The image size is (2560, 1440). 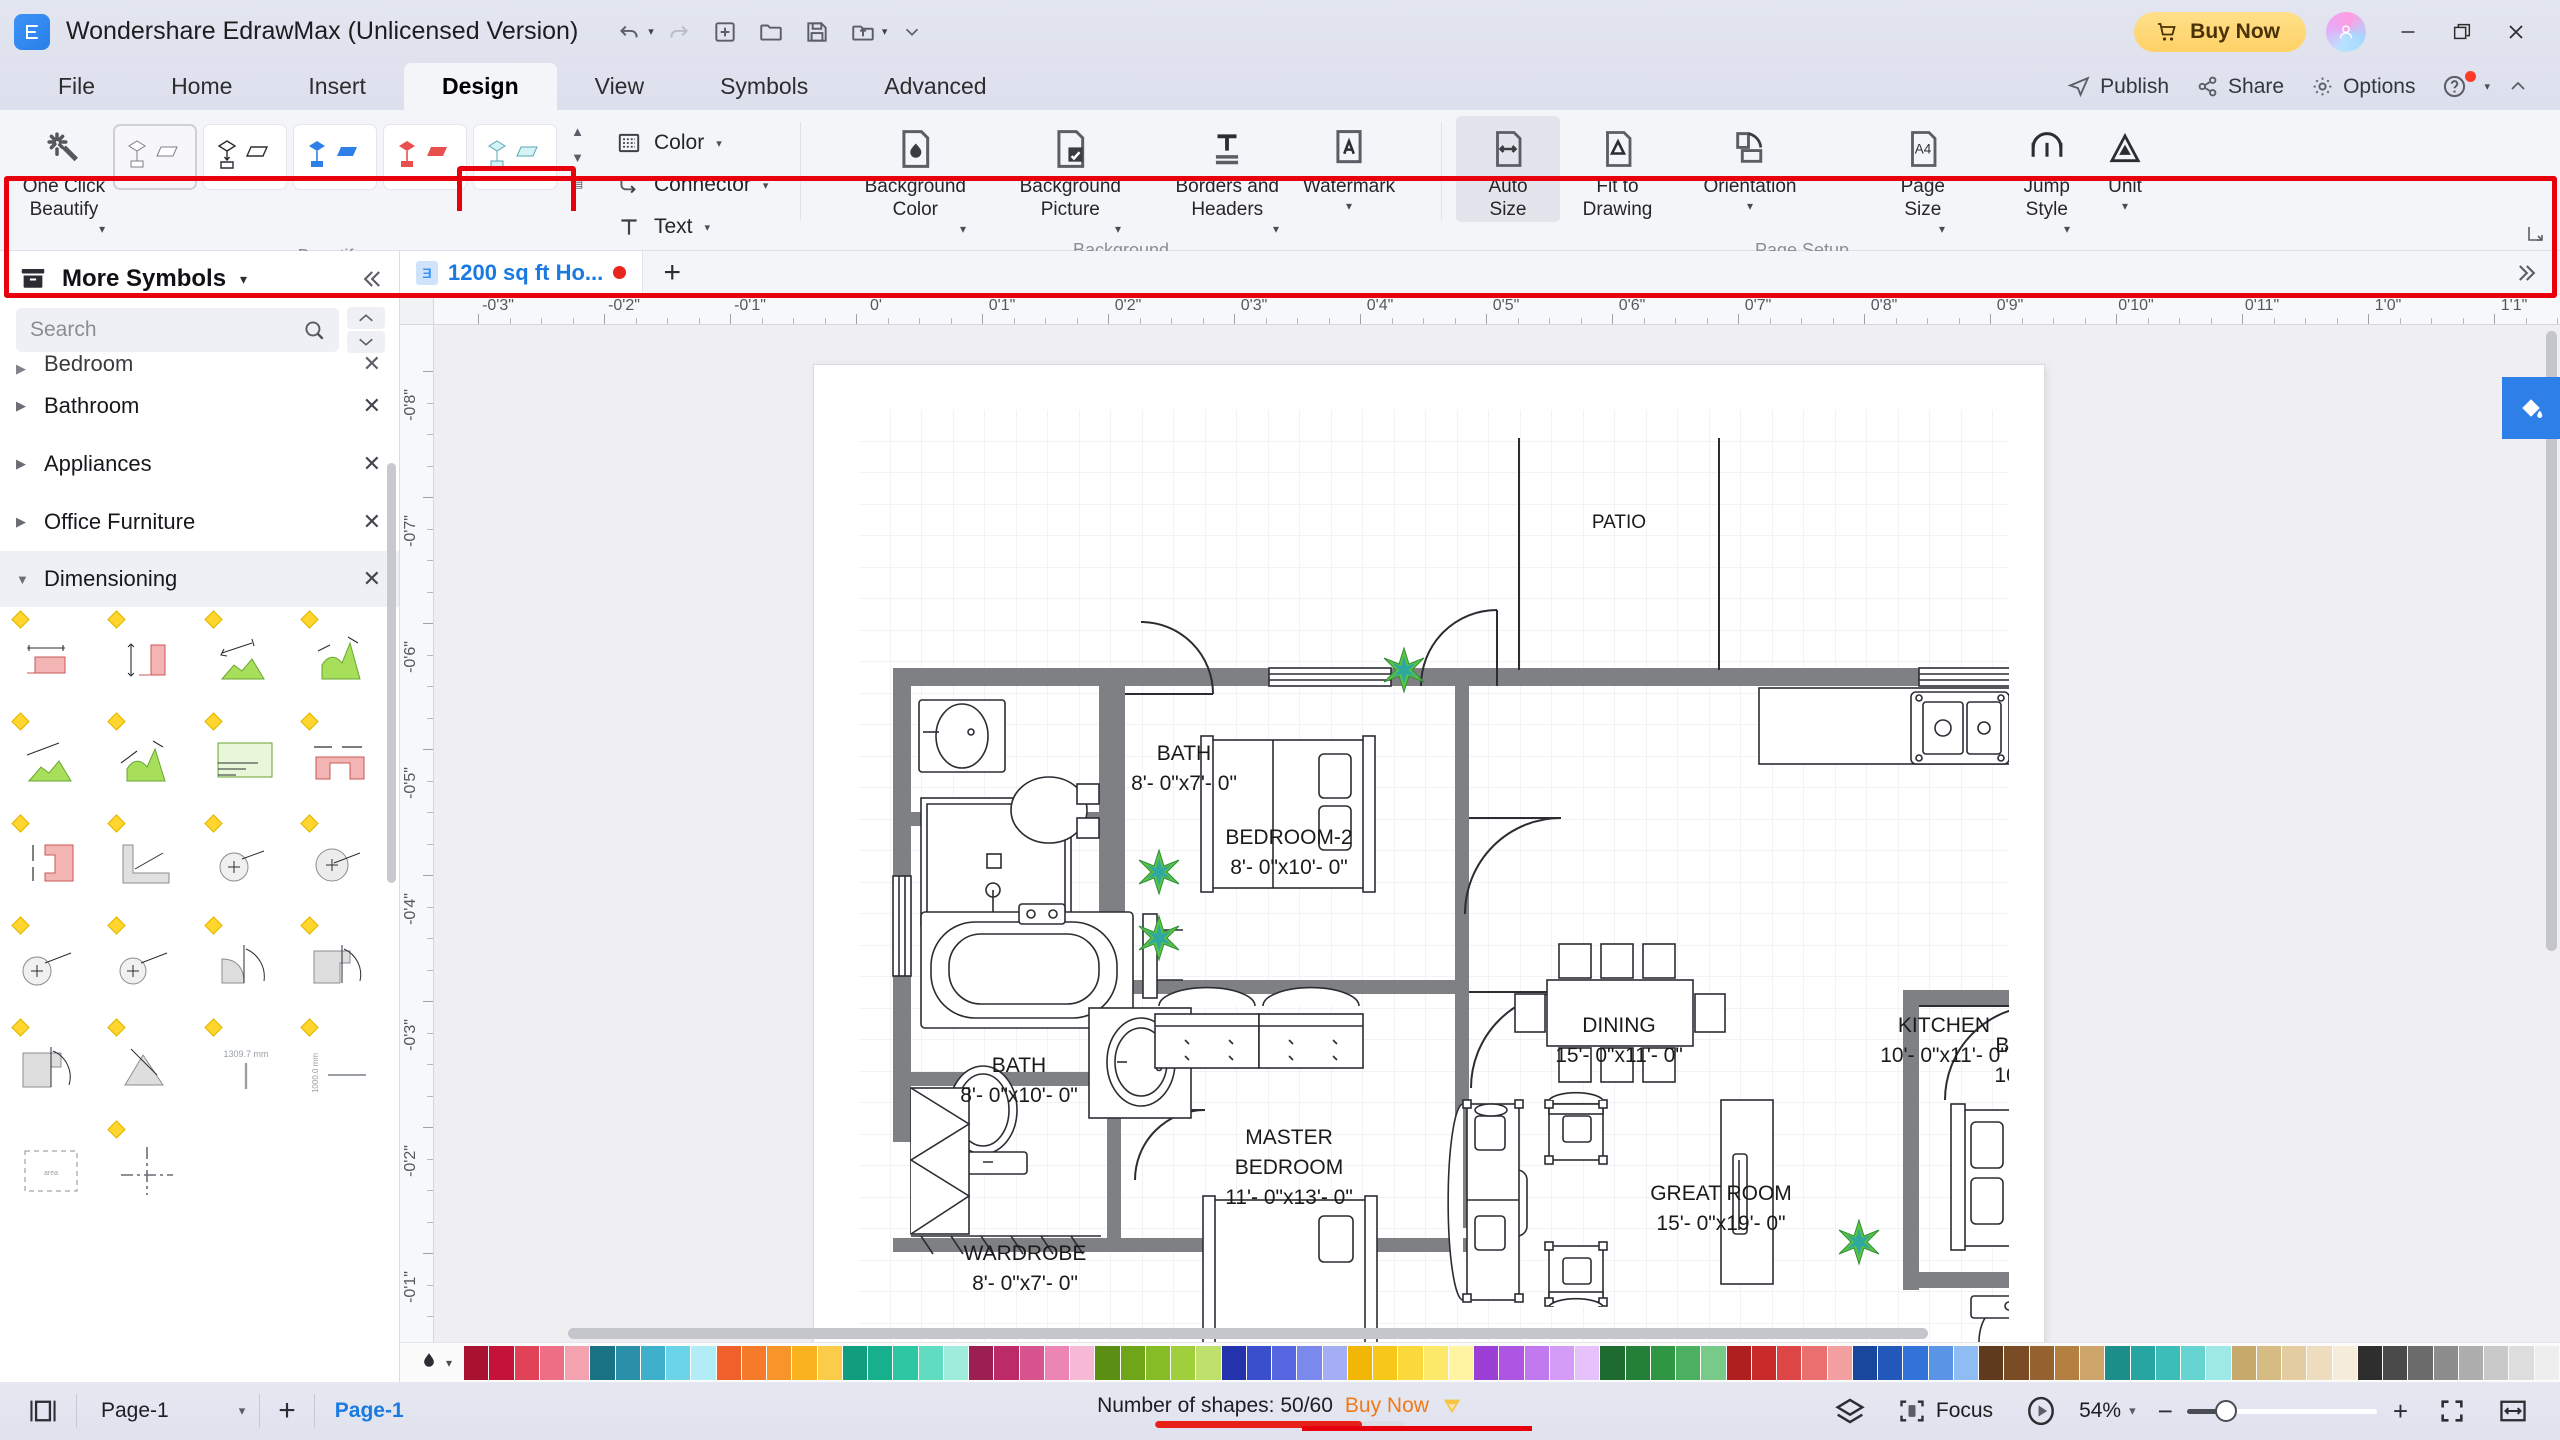 What do you see at coordinates (76, 86) in the screenshot?
I see `tab-file: File` at bounding box center [76, 86].